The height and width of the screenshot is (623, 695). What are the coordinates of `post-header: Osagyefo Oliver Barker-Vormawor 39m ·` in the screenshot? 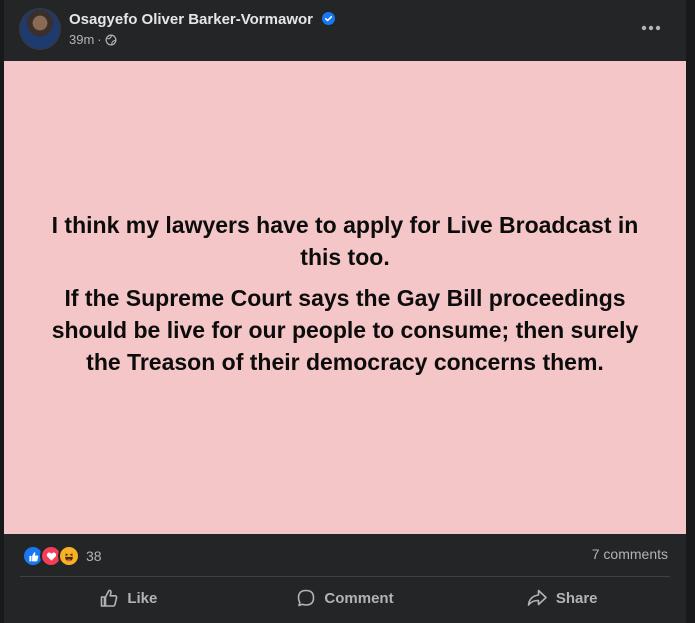 It's located at (345, 30).